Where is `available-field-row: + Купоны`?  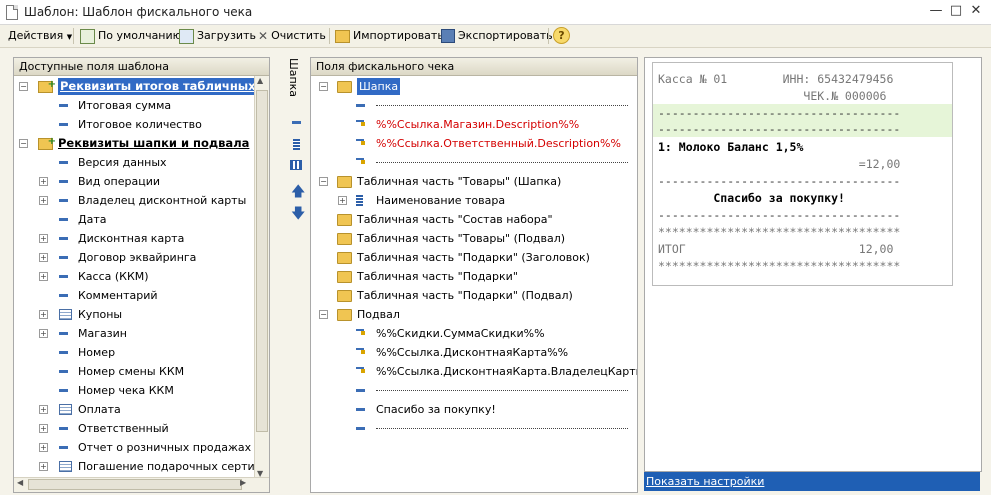
available-field-row: + Купоны is located at coordinates (134, 314).